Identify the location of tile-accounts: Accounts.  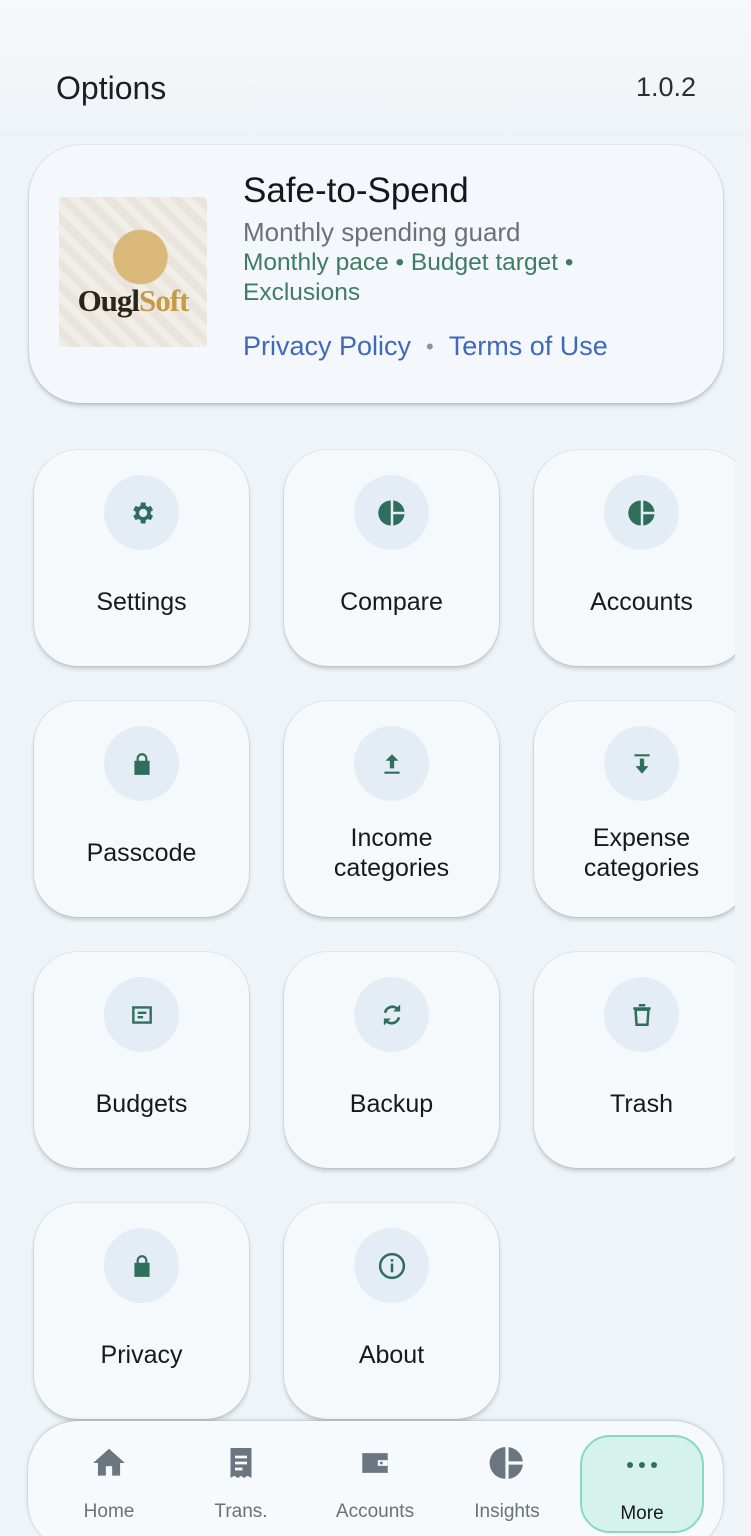
(641, 558).